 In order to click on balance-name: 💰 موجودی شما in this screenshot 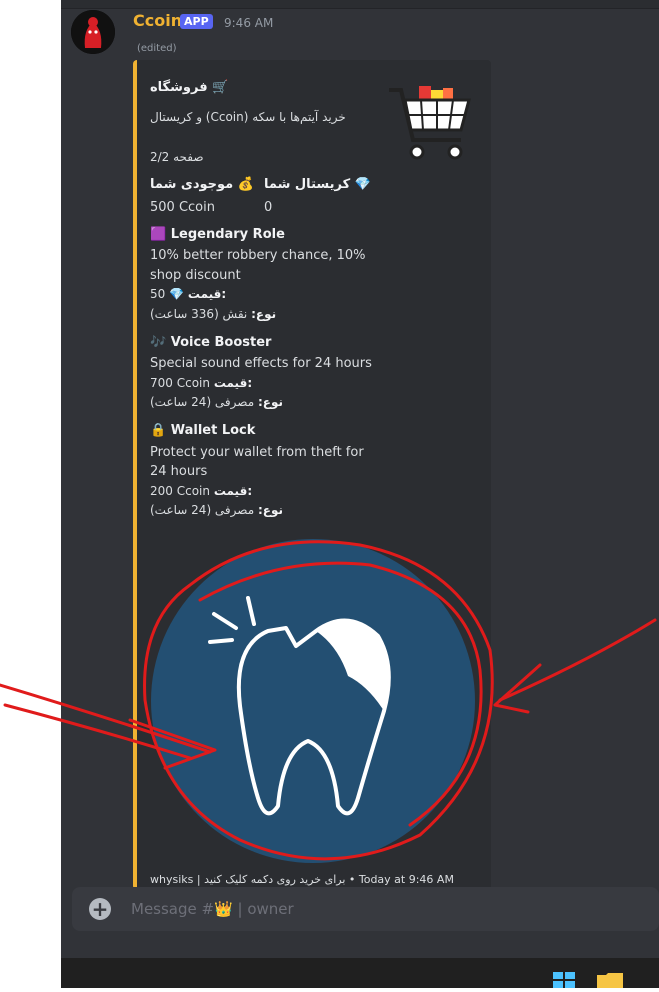, I will do `click(202, 184)`.